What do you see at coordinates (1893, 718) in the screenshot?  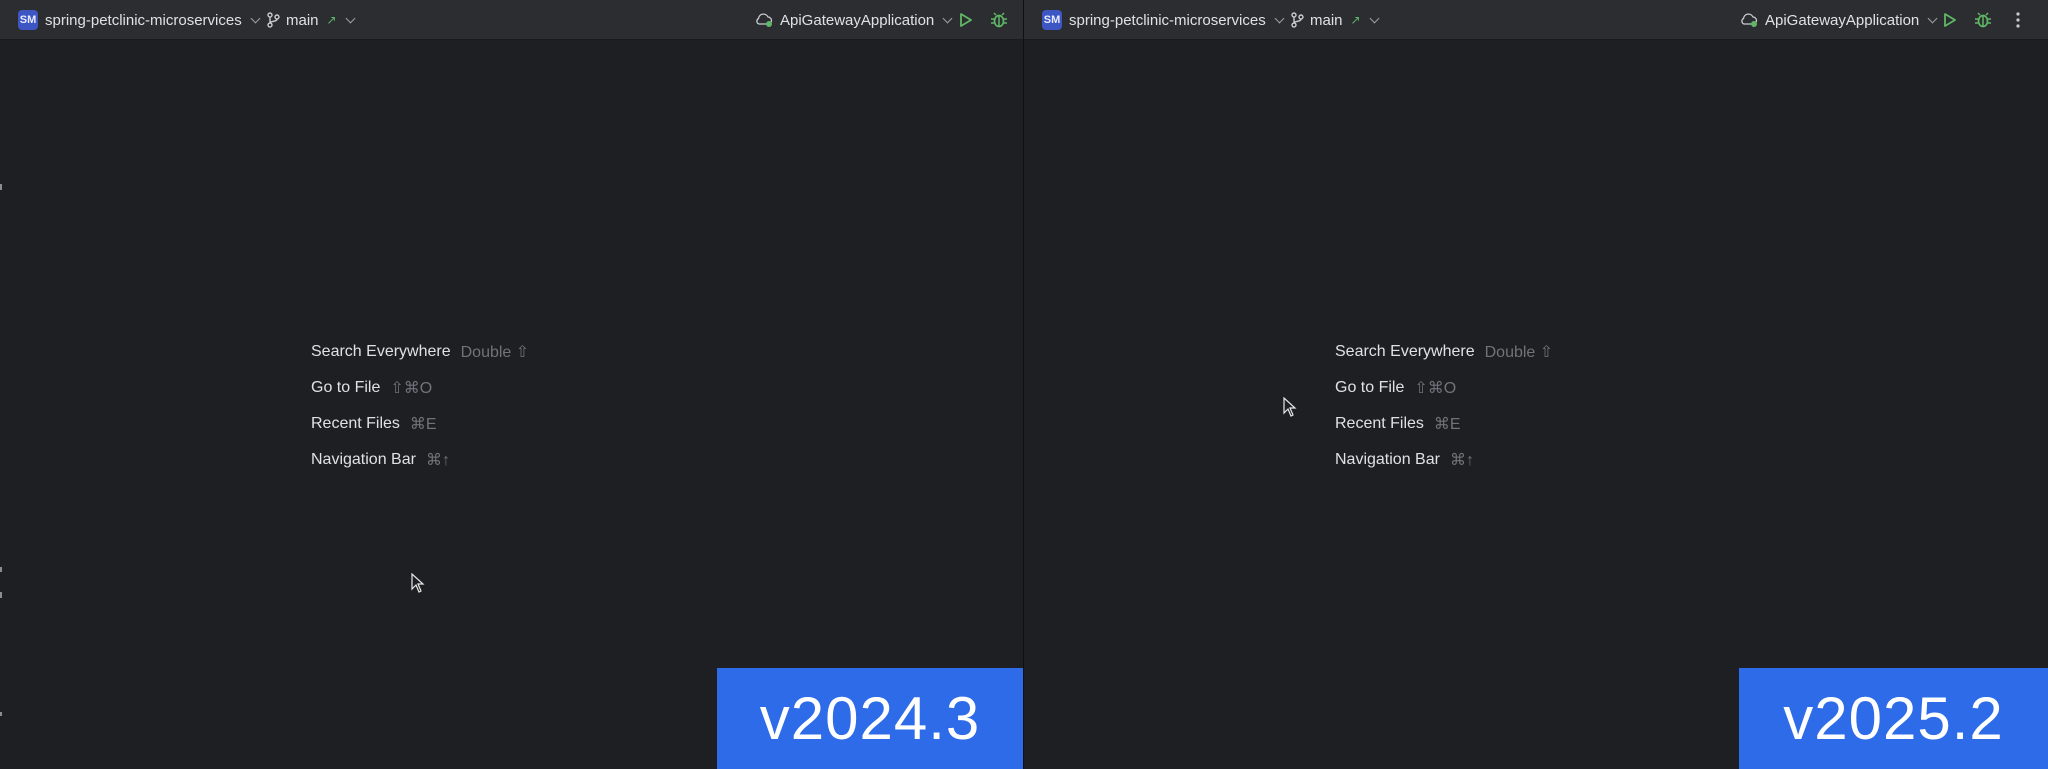 I see `version-badge: v2025.2` at bounding box center [1893, 718].